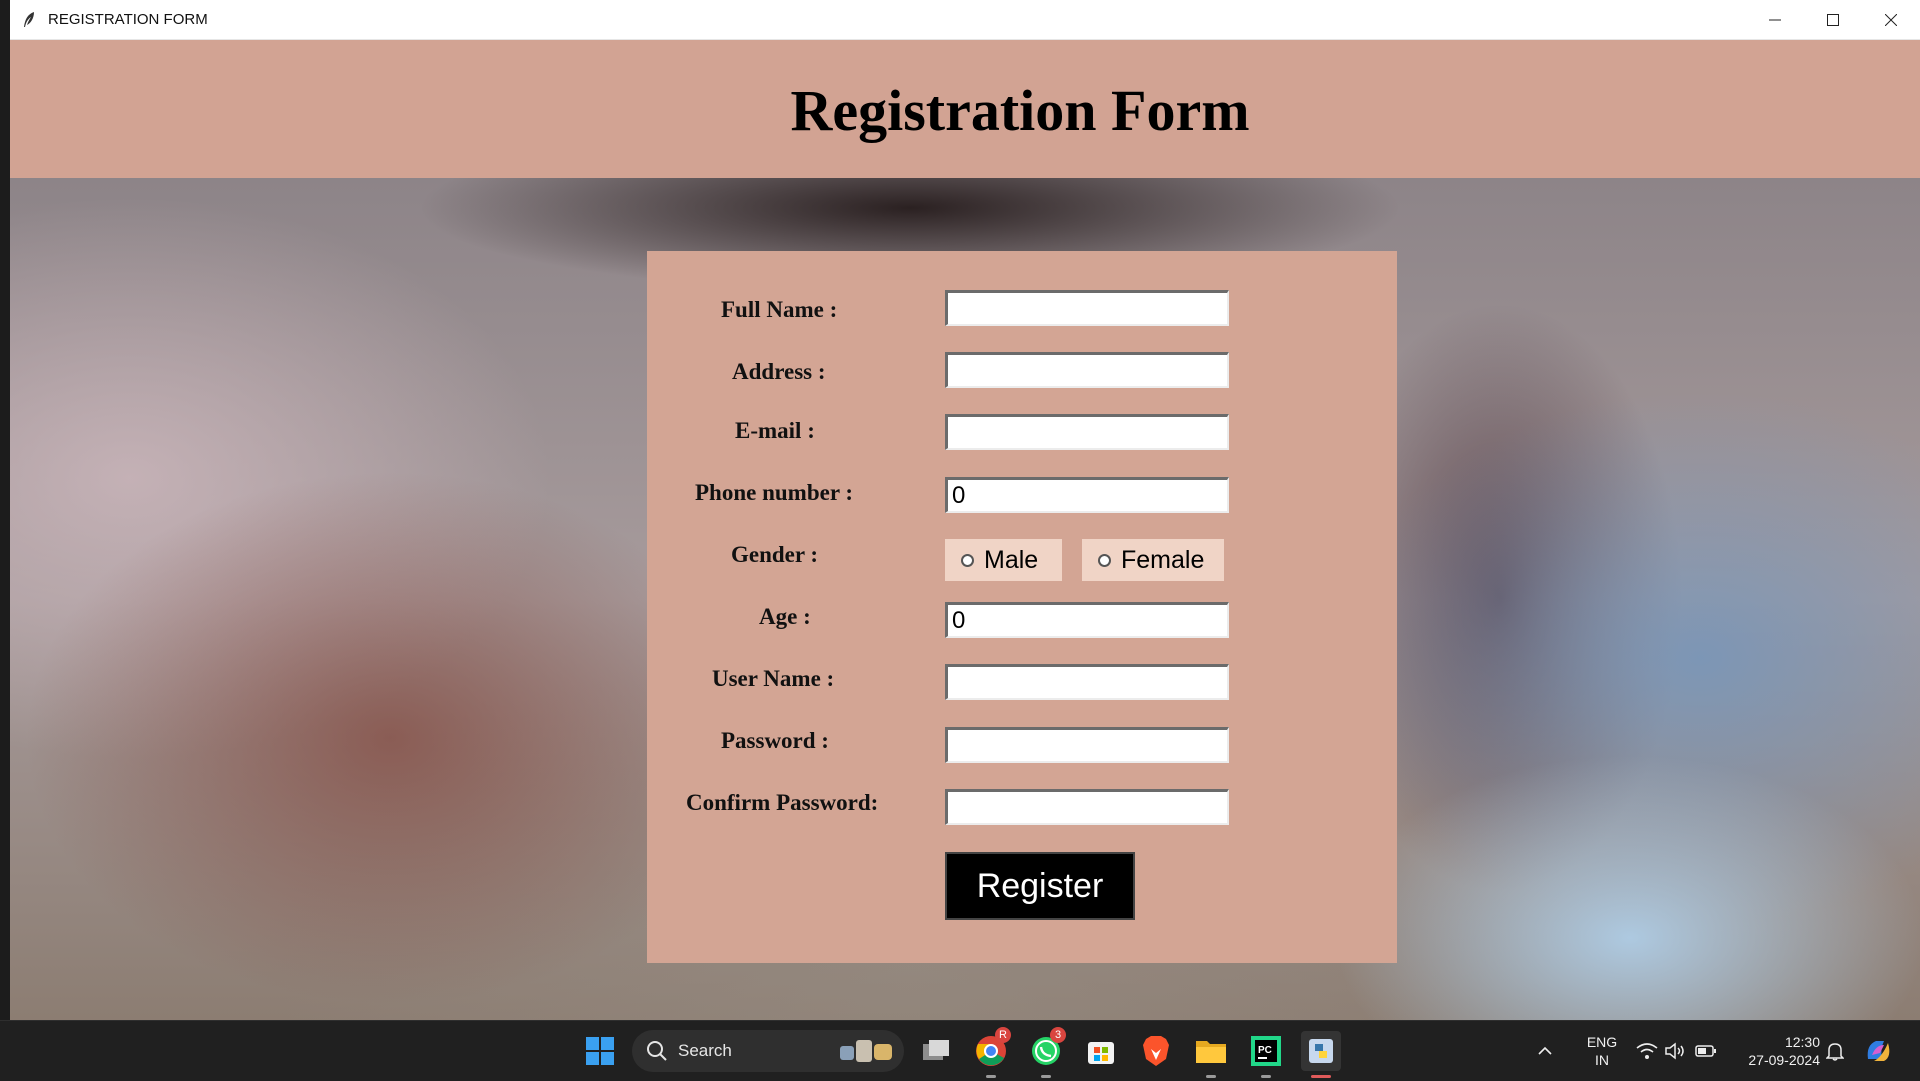 This screenshot has width=1920, height=1081. Describe the element at coordinates (991, 1049) in the screenshot. I see `chrome-button: R` at that location.